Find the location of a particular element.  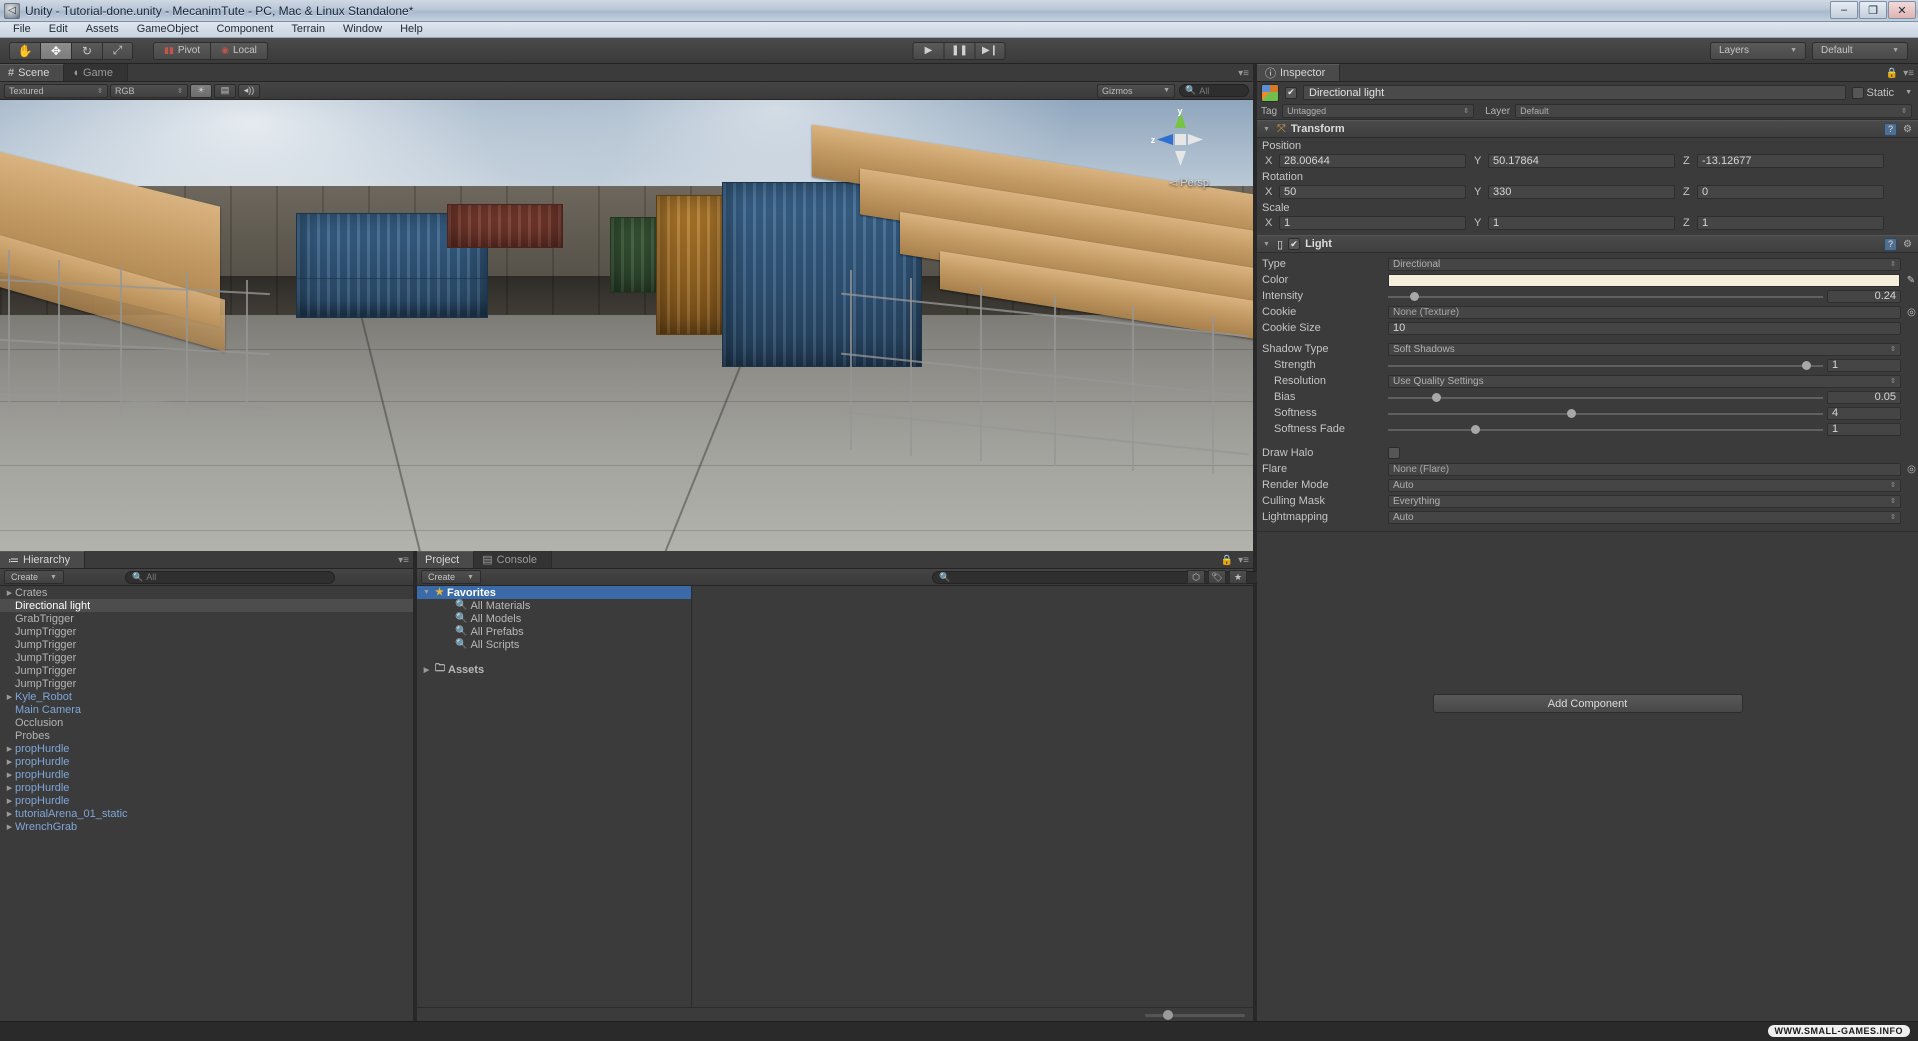

project-item-all-materials: ▶🔍All Materials is located at coordinates (554, 605).